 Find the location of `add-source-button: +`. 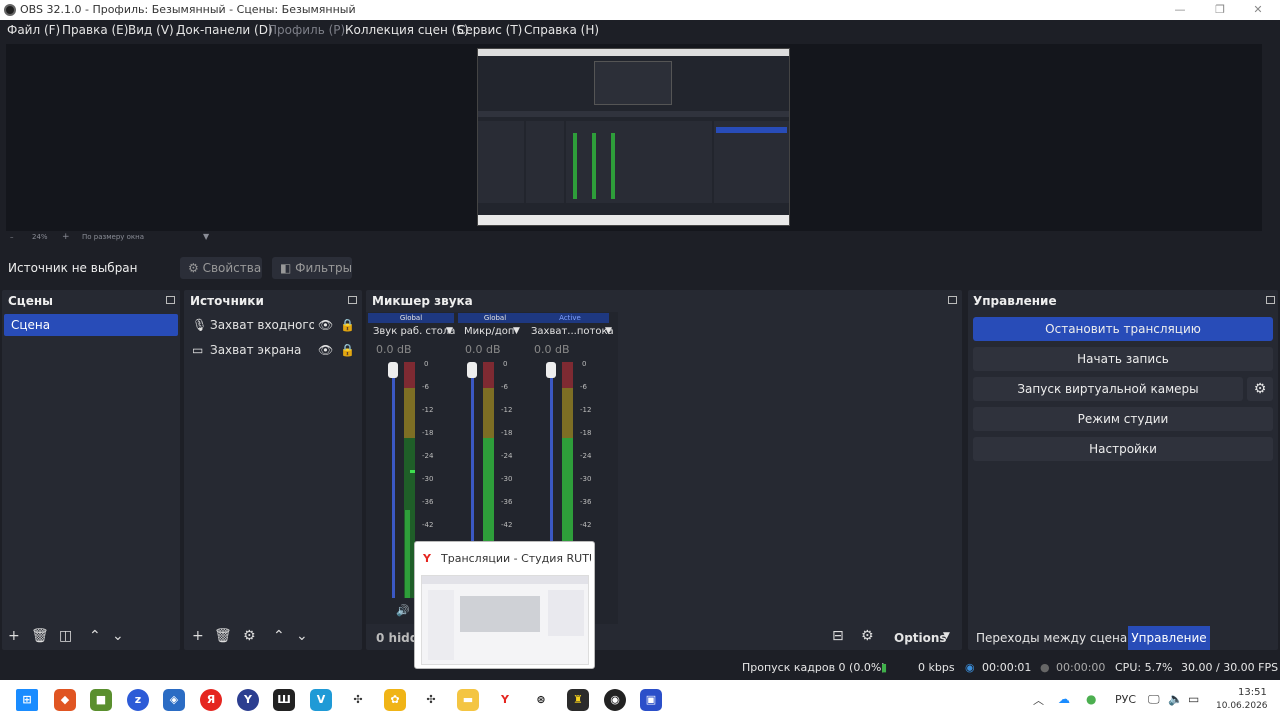

add-source-button: + is located at coordinates (198, 636).